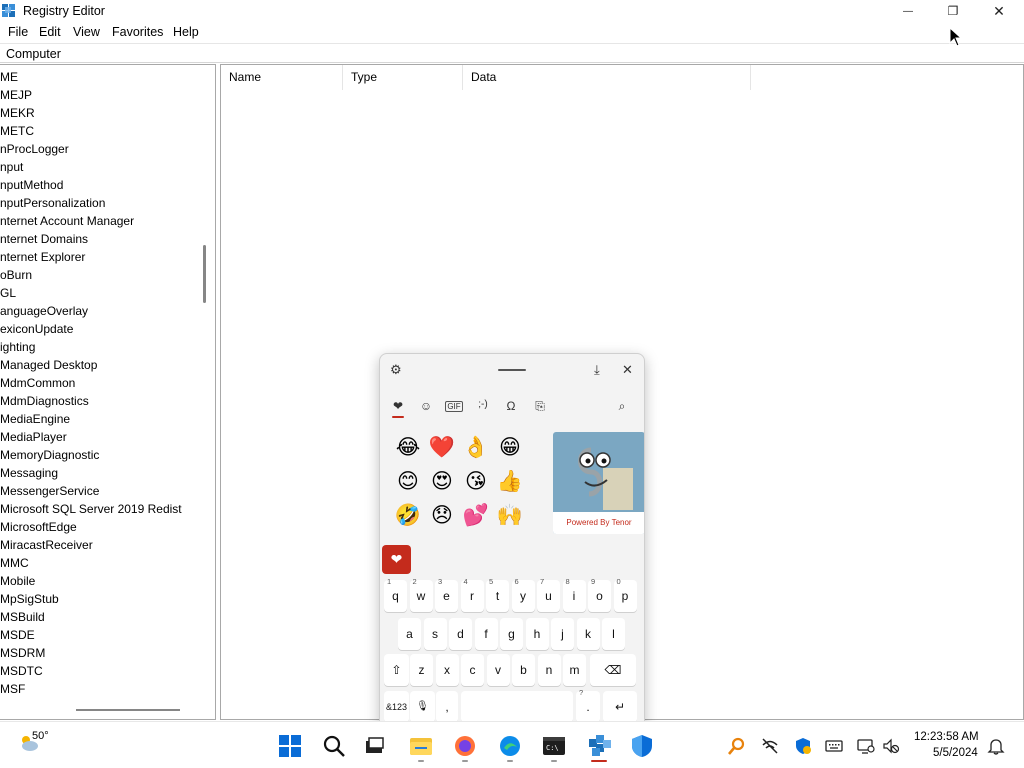  Describe the element at coordinates (512, 53) in the screenshot. I see `address-bar: Computer` at that location.